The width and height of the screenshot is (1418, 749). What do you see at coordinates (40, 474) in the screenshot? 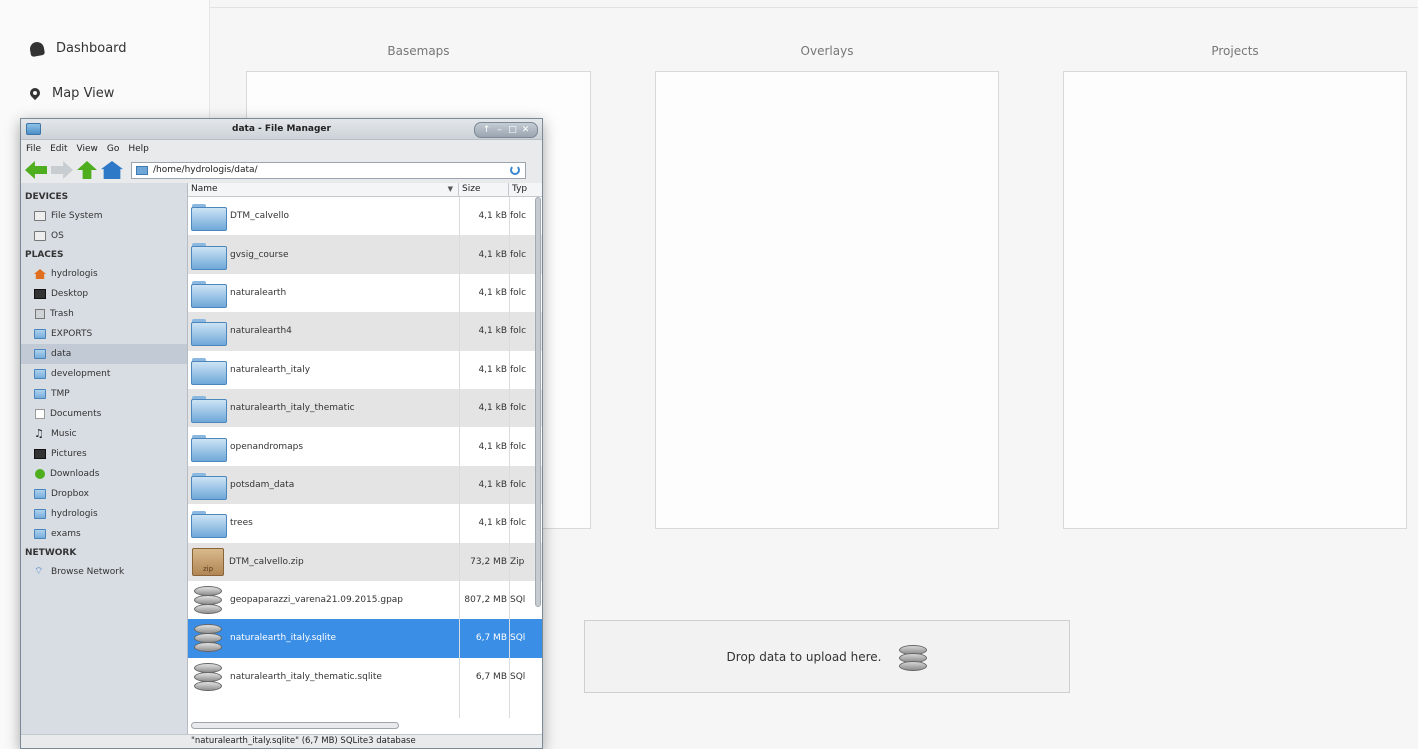
I see `download-icon` at bounding box center [40, 474].